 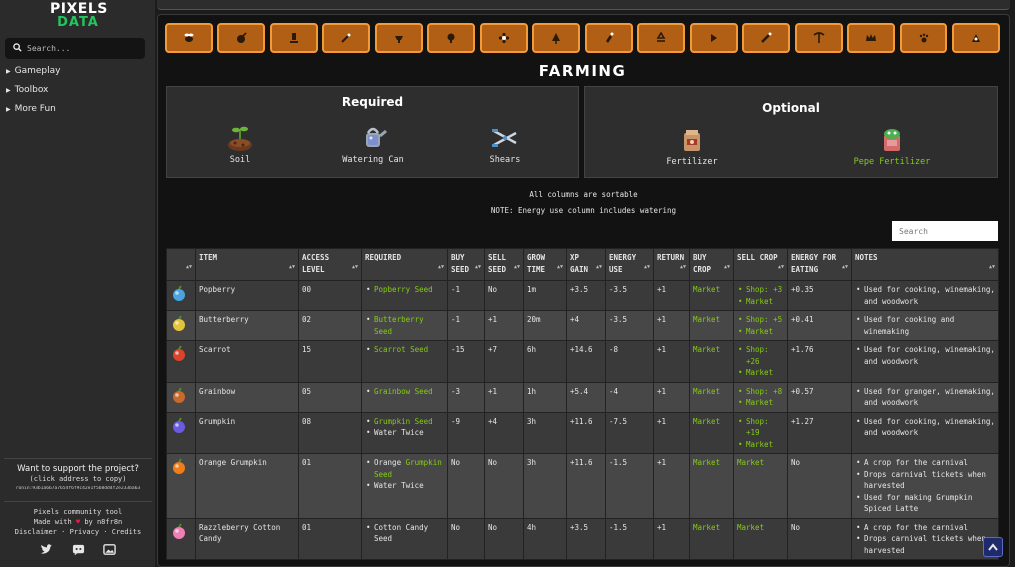 I want to click on twitter-icon, so click(x=46, y=549).